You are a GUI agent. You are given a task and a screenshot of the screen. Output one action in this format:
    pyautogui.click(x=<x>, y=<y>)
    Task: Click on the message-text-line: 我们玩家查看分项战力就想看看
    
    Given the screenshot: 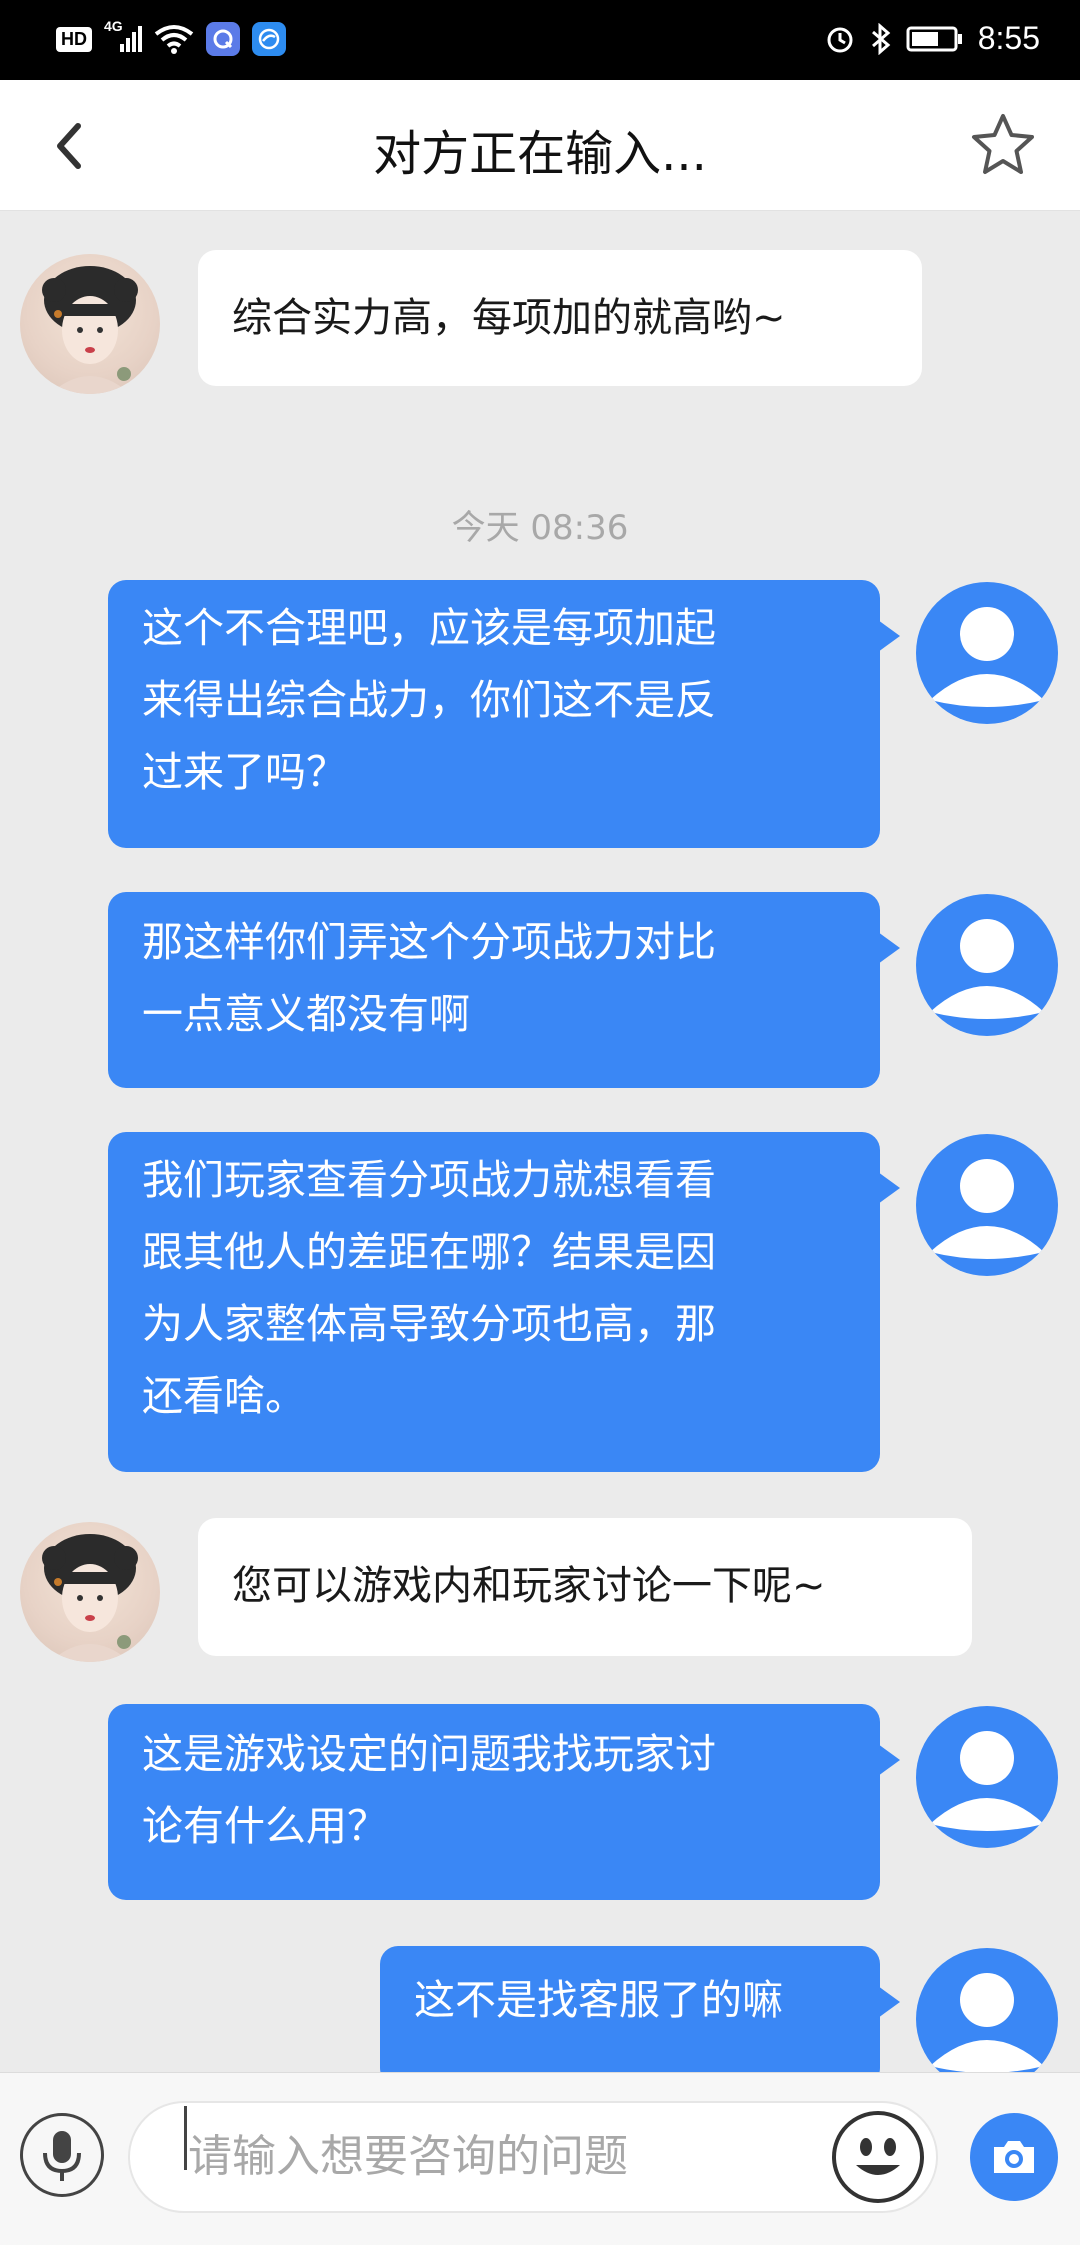 What is the action you would take?
    pyautogui.click(x=429, y=1180)
    